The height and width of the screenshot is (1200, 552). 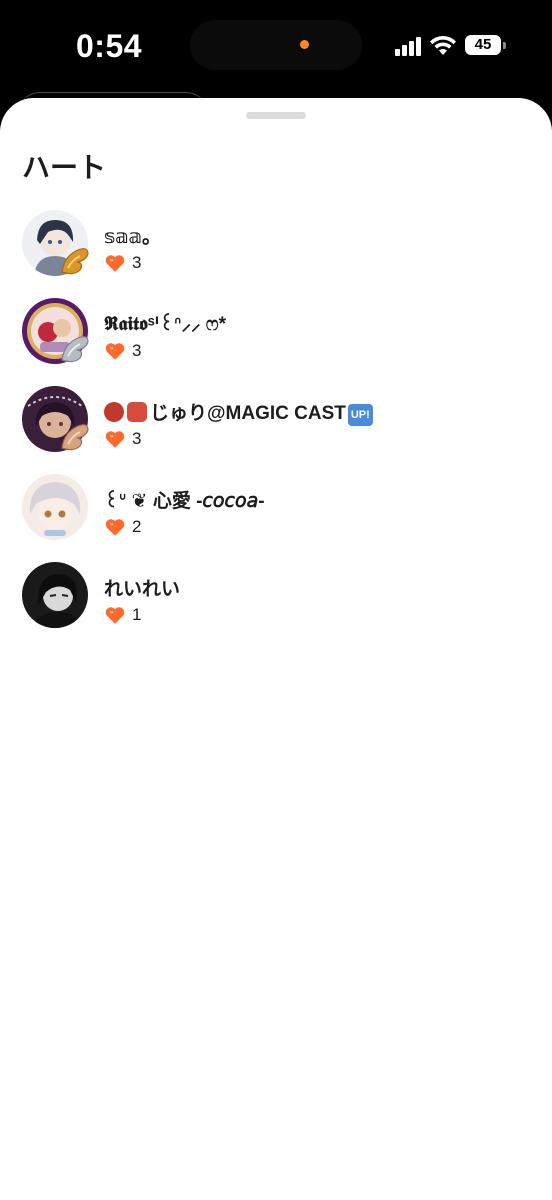 I want to click on liker-row: 𝕽𝖆𝖎𝖙𝖔ˢᑊ꒰ᐢ⸝⸝ ෆ* 3, so click(x=276, y=340).